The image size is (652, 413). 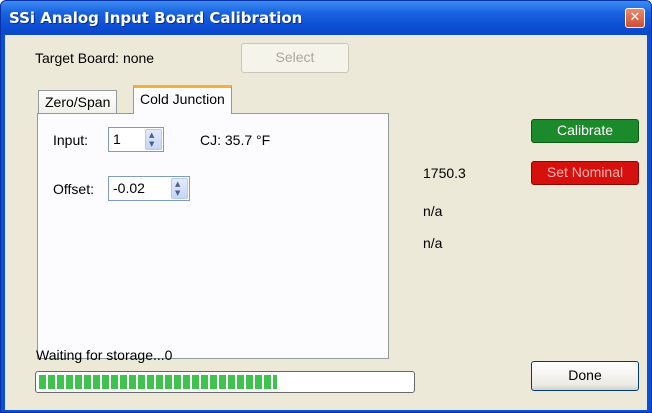 I want to click on tab-cold-junction: Cold Junction, so click(x=182, y=99).